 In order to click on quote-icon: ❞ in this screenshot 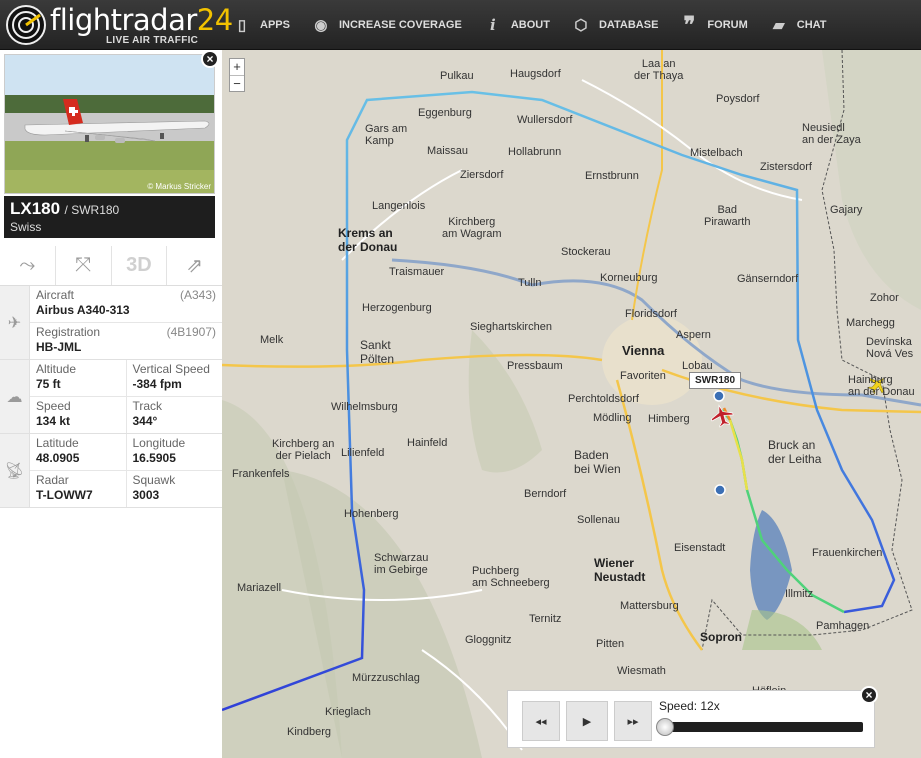, I will do `click(689, 24)`.